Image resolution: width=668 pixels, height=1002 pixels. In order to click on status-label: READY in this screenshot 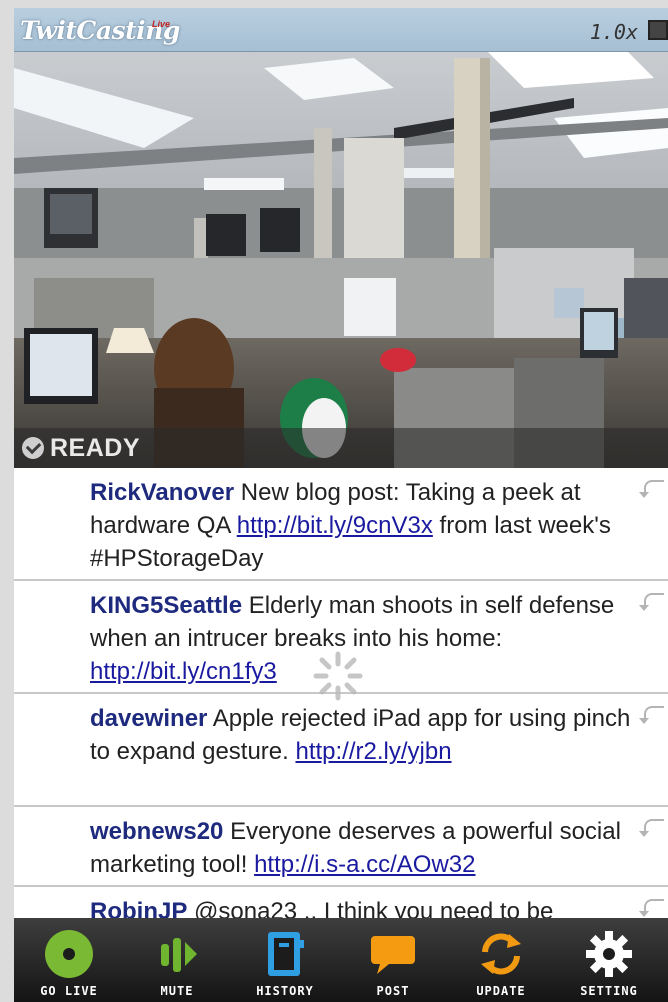, I will do `click(95, 448)`.